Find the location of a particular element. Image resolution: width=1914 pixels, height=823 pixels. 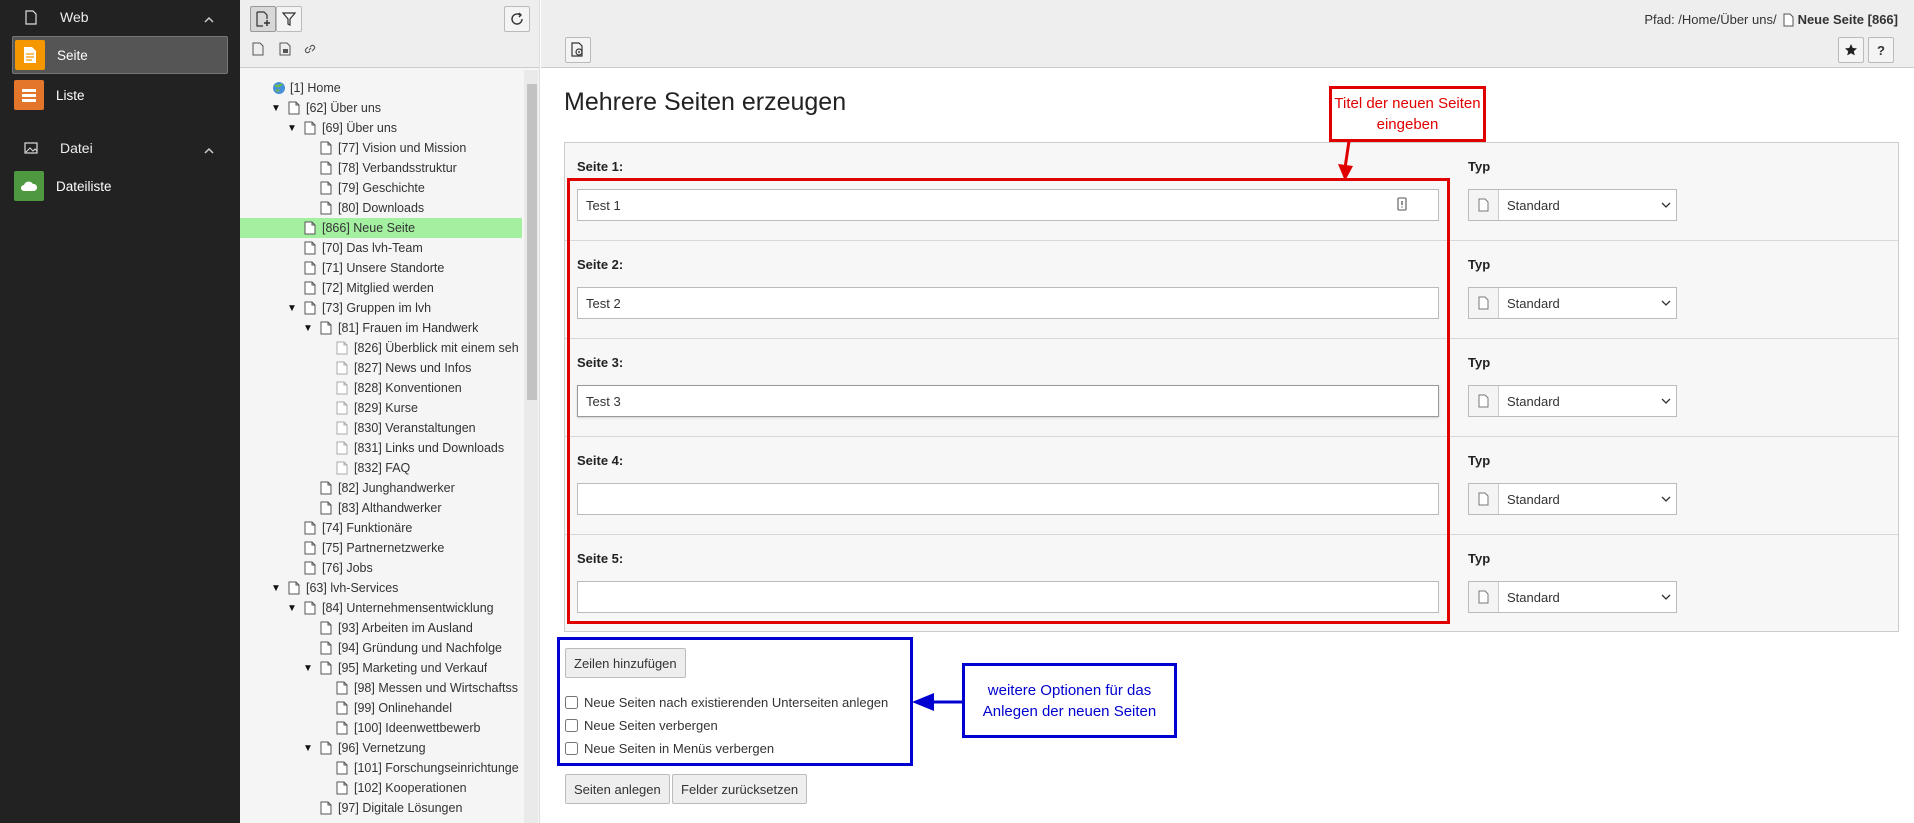

tree-node: [827] News und Infos is located at coordinates (381, 368).